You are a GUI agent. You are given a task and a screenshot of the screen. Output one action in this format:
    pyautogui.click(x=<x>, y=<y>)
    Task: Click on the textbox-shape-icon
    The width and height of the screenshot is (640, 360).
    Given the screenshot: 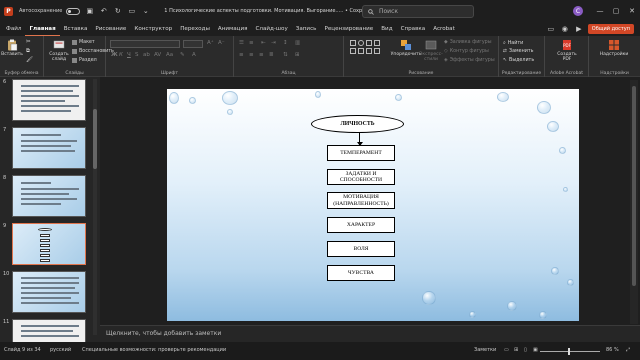 What is the action you would take?
    pyautogui.click(x=353, y=51)
    